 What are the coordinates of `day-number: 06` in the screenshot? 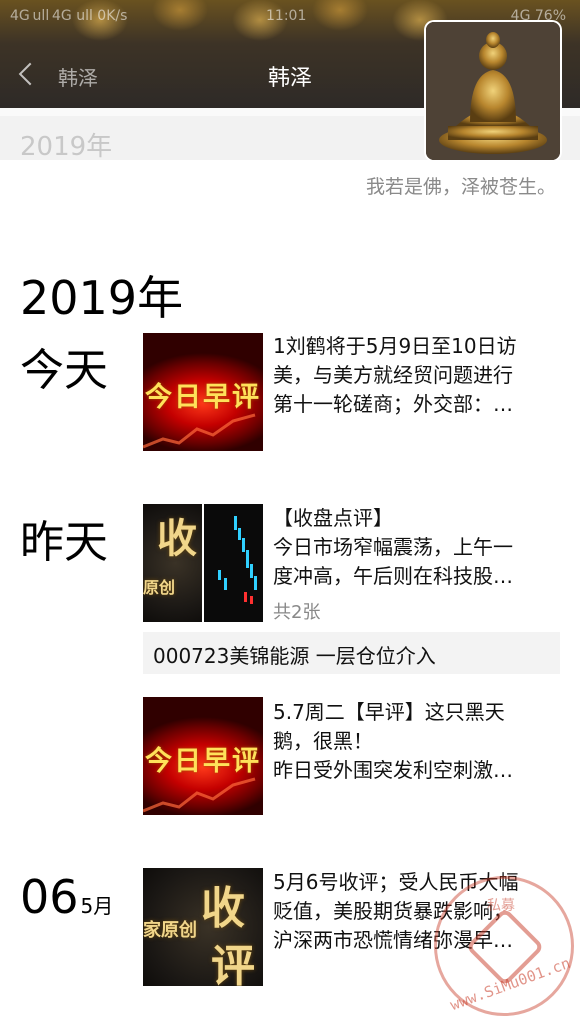 It's located at (49, 897).